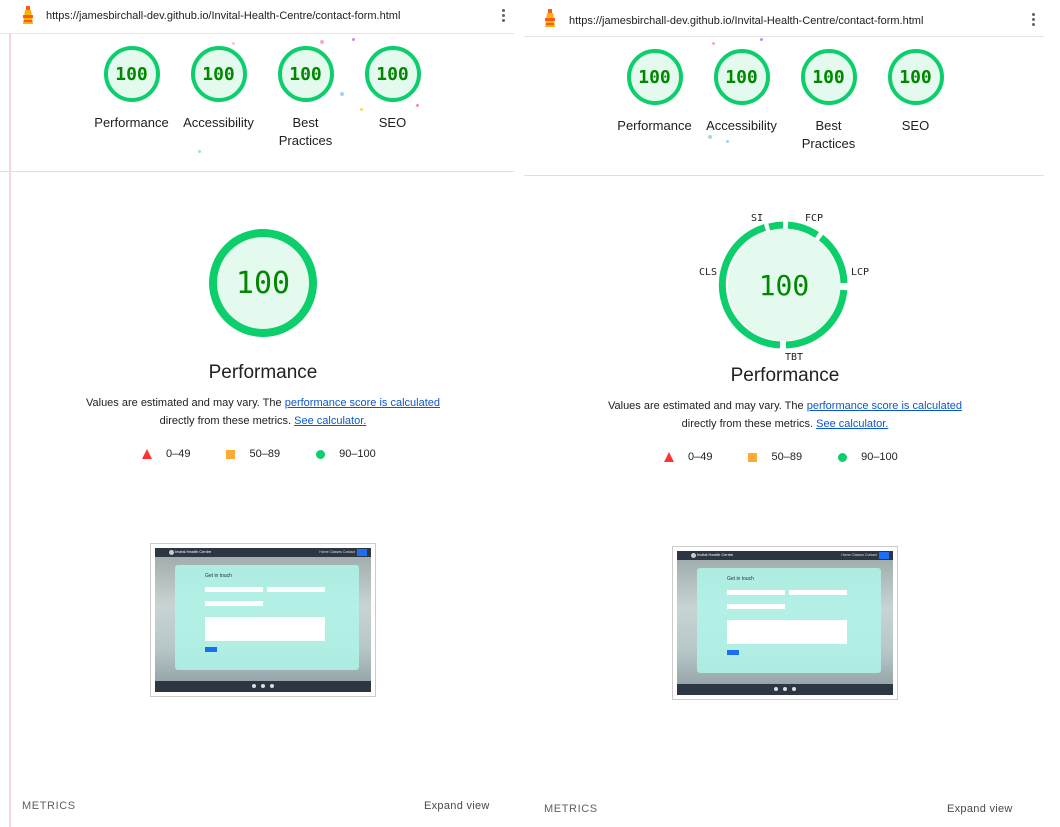 The image size is (1060, 827). I want to click on metric-label-tbt: TBT, so click(794, 357).